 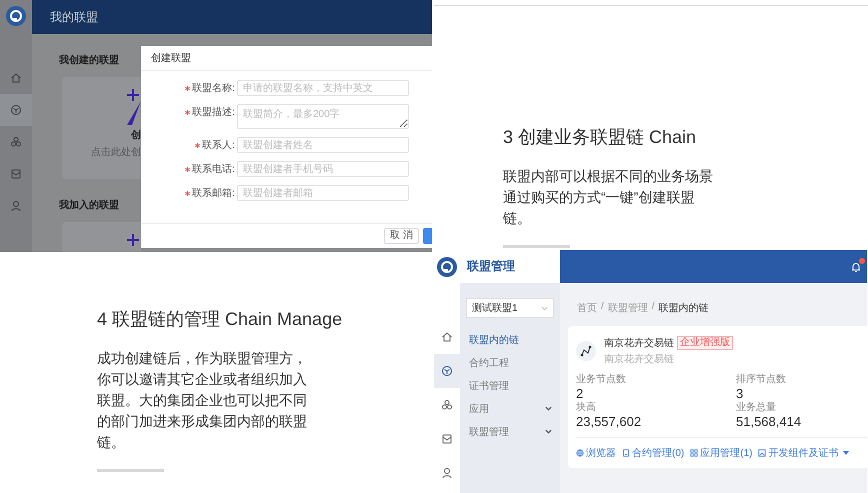 I want to click on field-label: 联系人:, so click(x=218, y=145).